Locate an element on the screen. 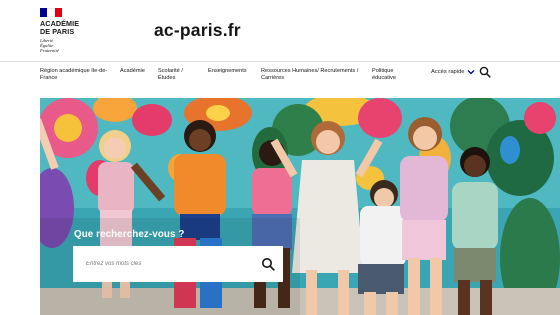 Image resolution: width=560 pixels, height=315 pixels. nav-item-academie: Académie is located at coordinates (135, 71).